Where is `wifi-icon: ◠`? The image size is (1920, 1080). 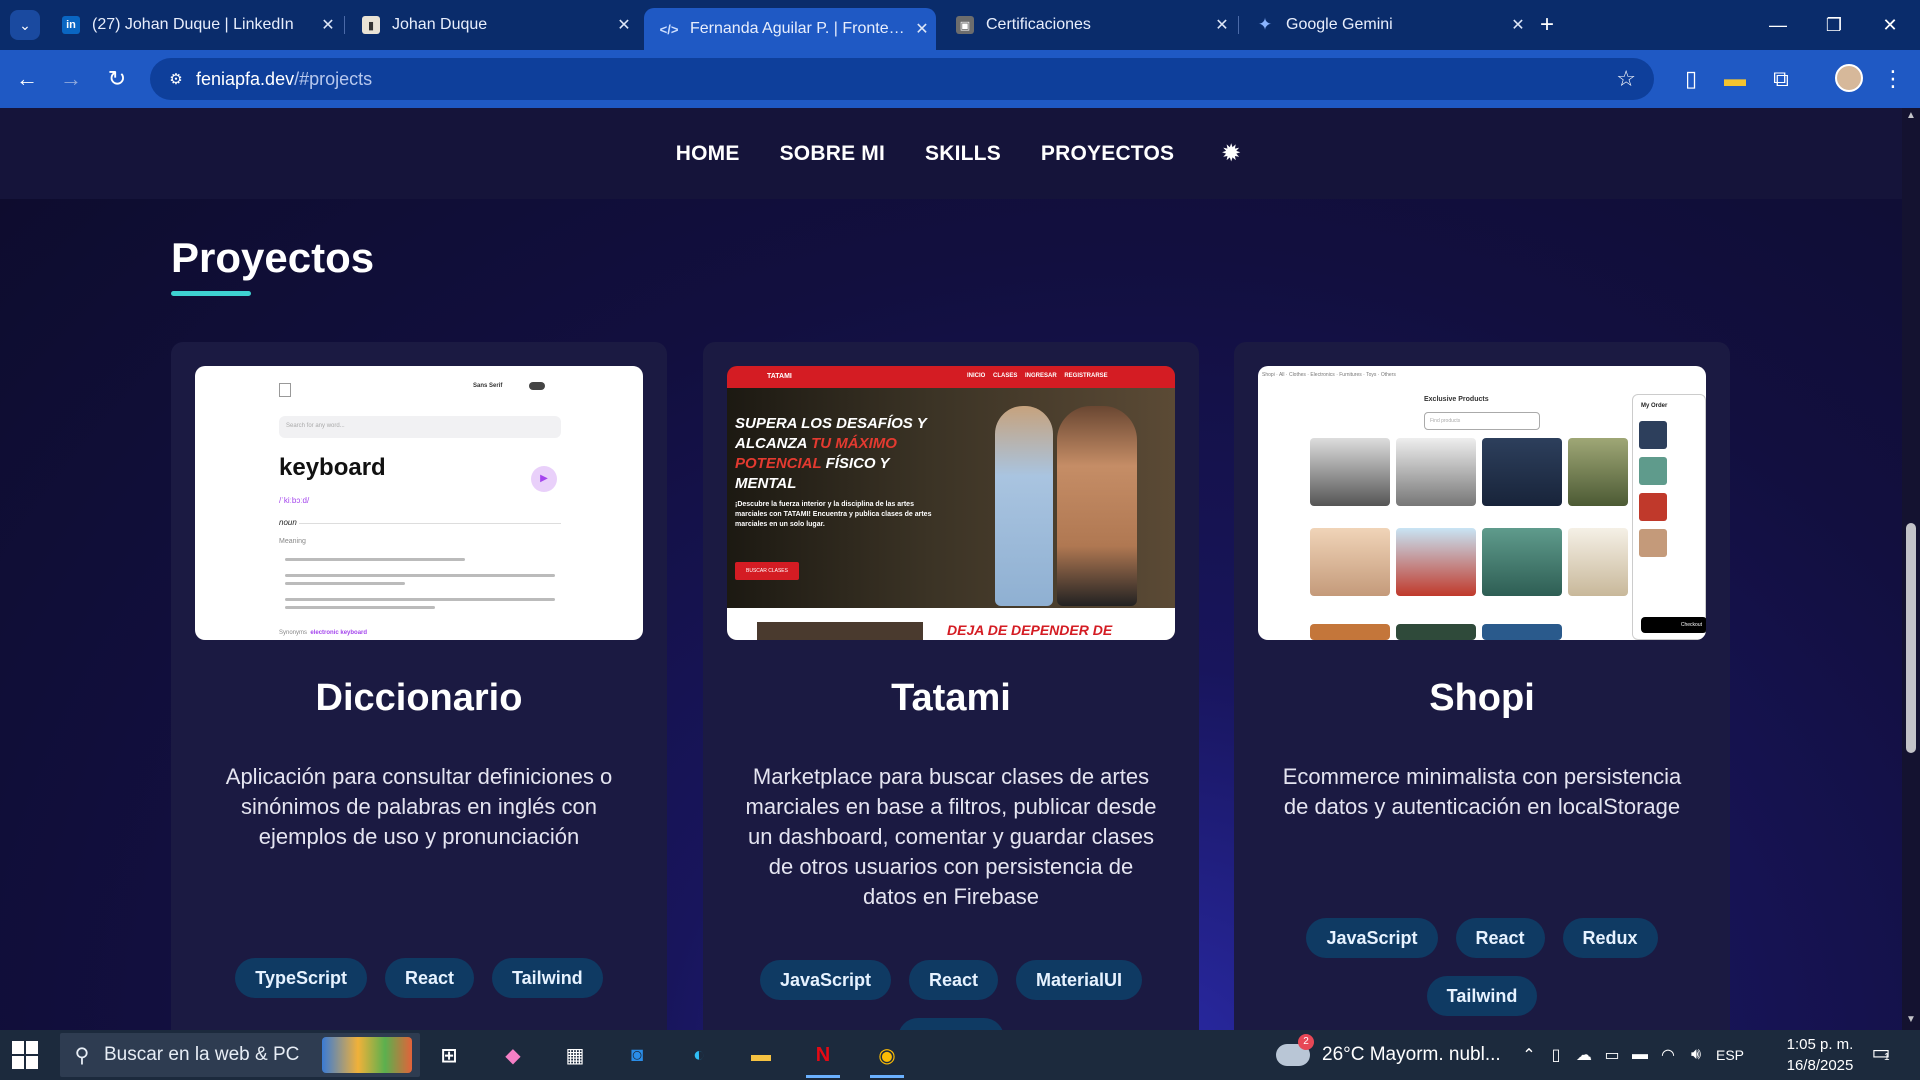 wifi-icon: ◠ is located at coordinates (1668, 1055).